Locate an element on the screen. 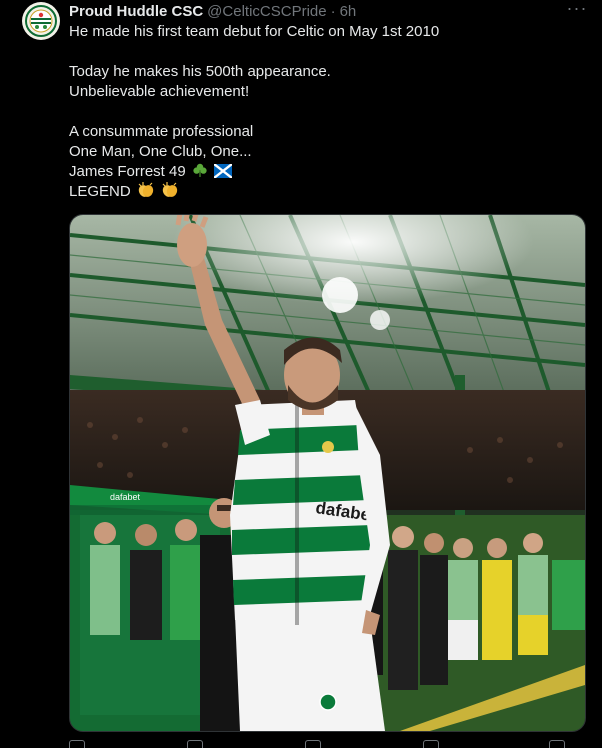 The height and width of the screenshot is (748, 602). text-line: James Forrest 49 is located at coordinates (127, 171).